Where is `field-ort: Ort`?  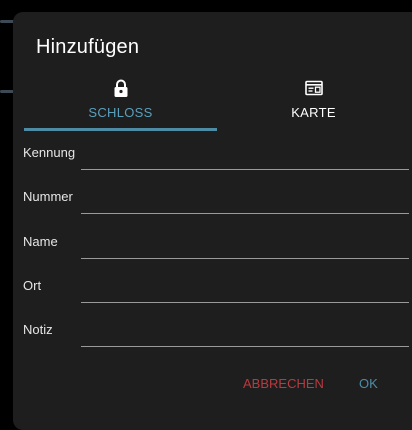
field-ort: Ort is located at coordinates (216, 288).